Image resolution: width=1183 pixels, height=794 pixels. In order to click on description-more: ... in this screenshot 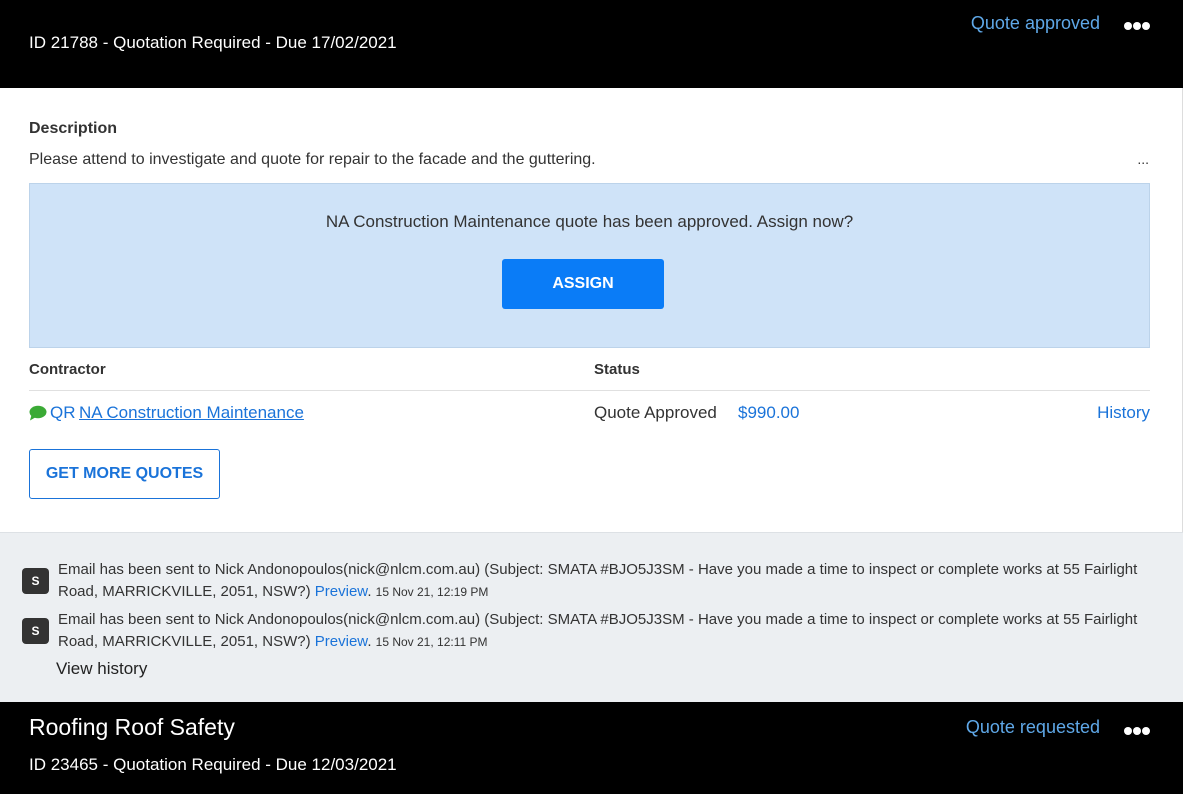, I will do `click(1143, 159)`.